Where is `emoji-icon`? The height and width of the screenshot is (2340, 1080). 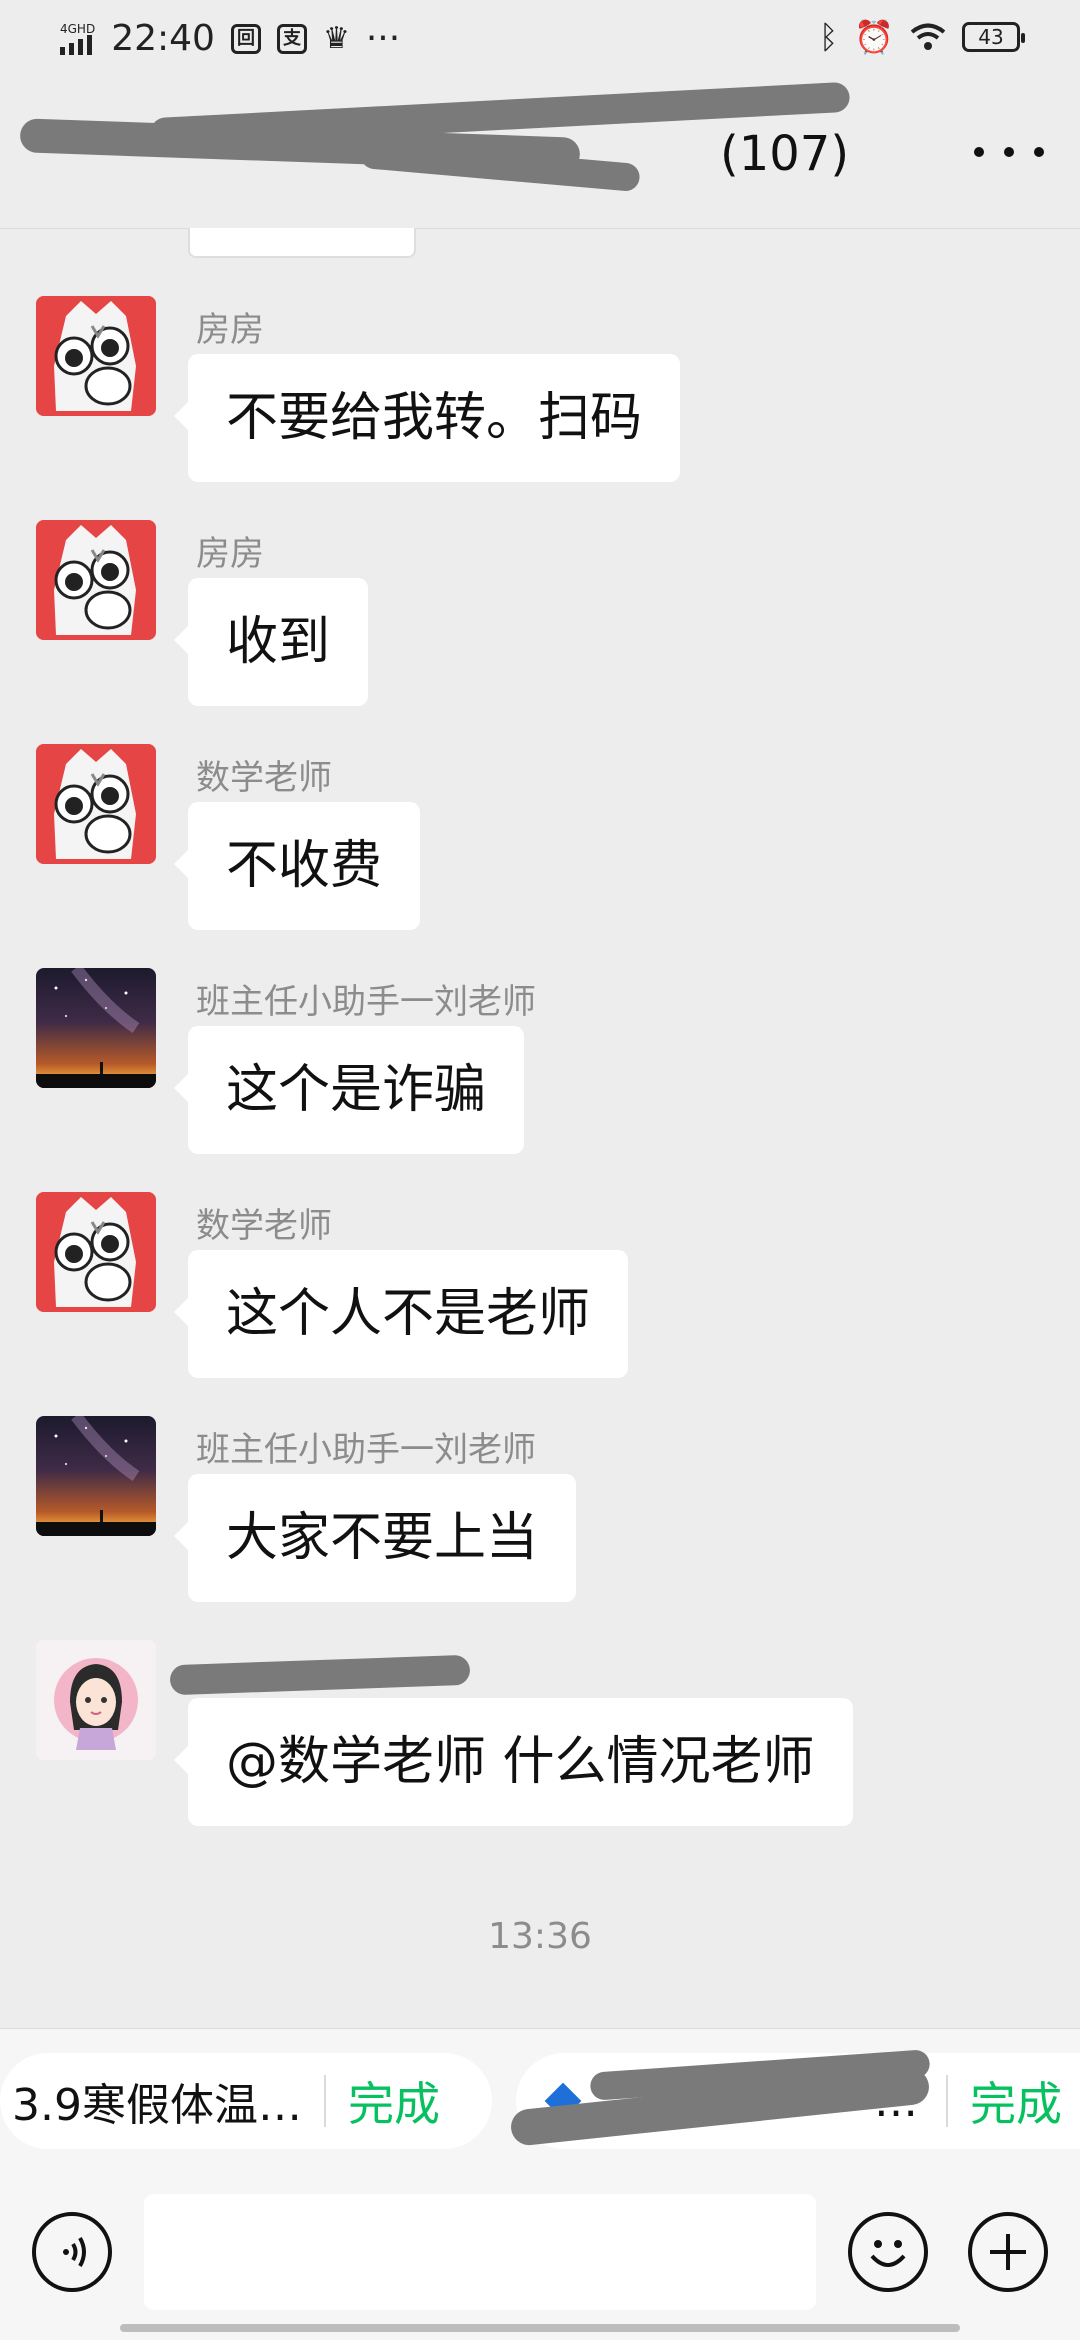 emoji-icon is located at coordinates (888, 2253).